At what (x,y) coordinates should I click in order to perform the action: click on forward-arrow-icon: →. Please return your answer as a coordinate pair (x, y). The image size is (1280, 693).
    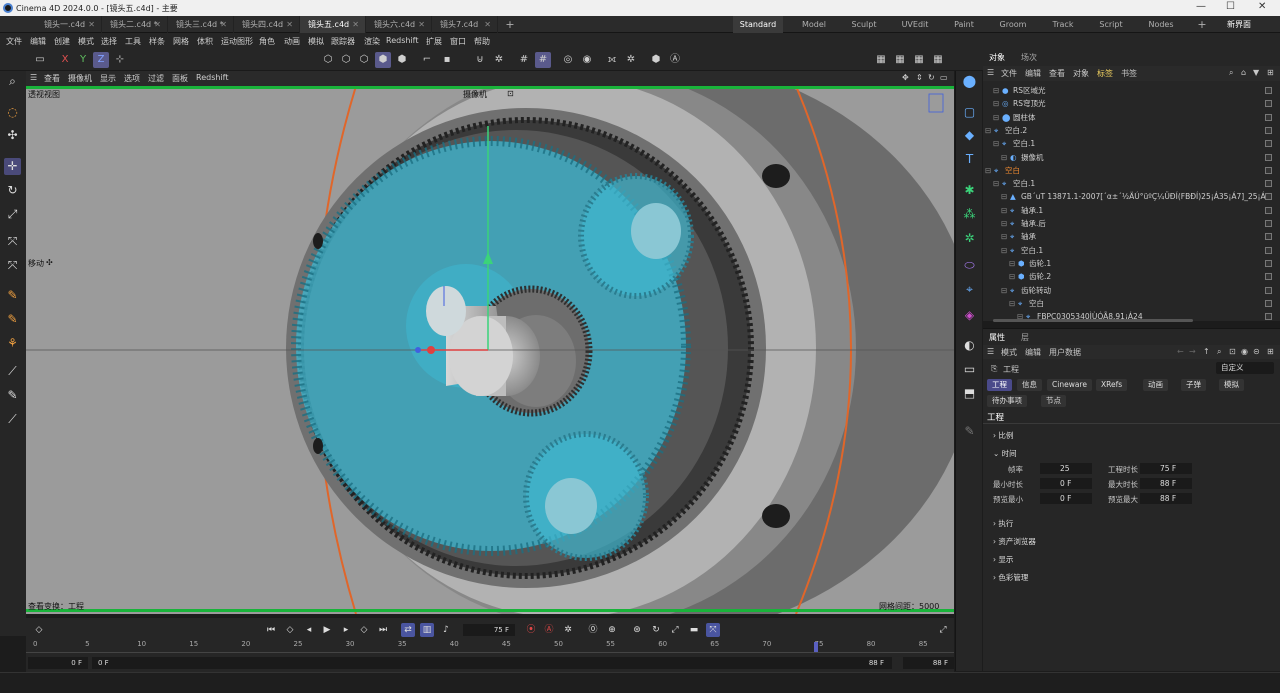
    Looking at the image, I should click on (1192, 351).